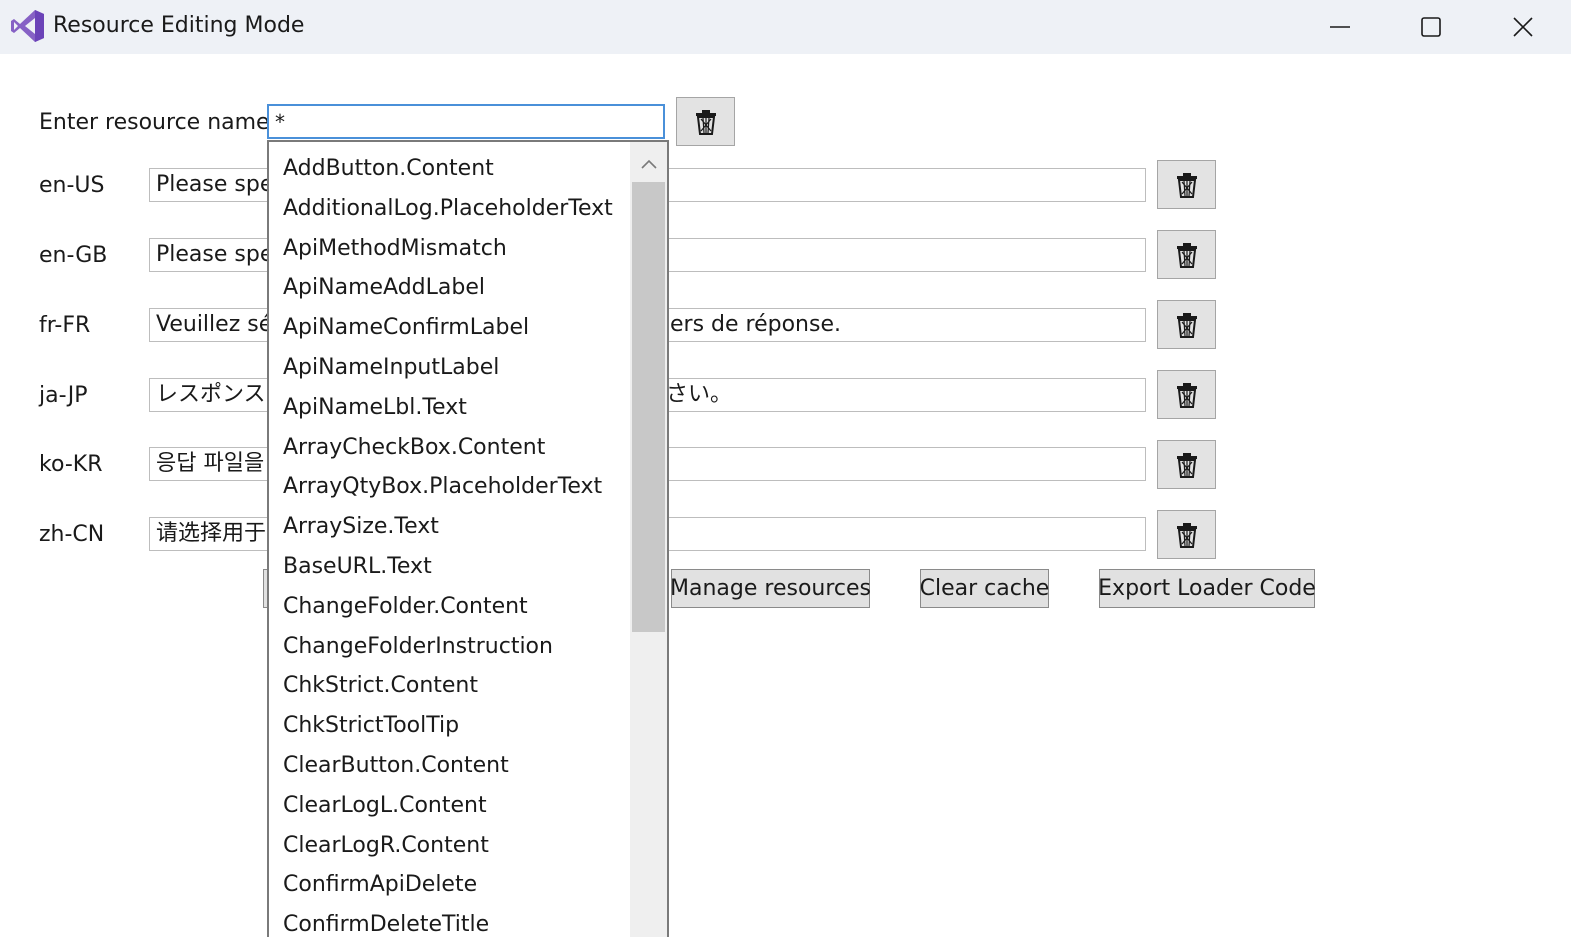 This screenshot has width=1571, height=937. Describe the element at coordinates (179, 25) in the screenshot. I see `window-title: Resource Editing Mode` at that location.